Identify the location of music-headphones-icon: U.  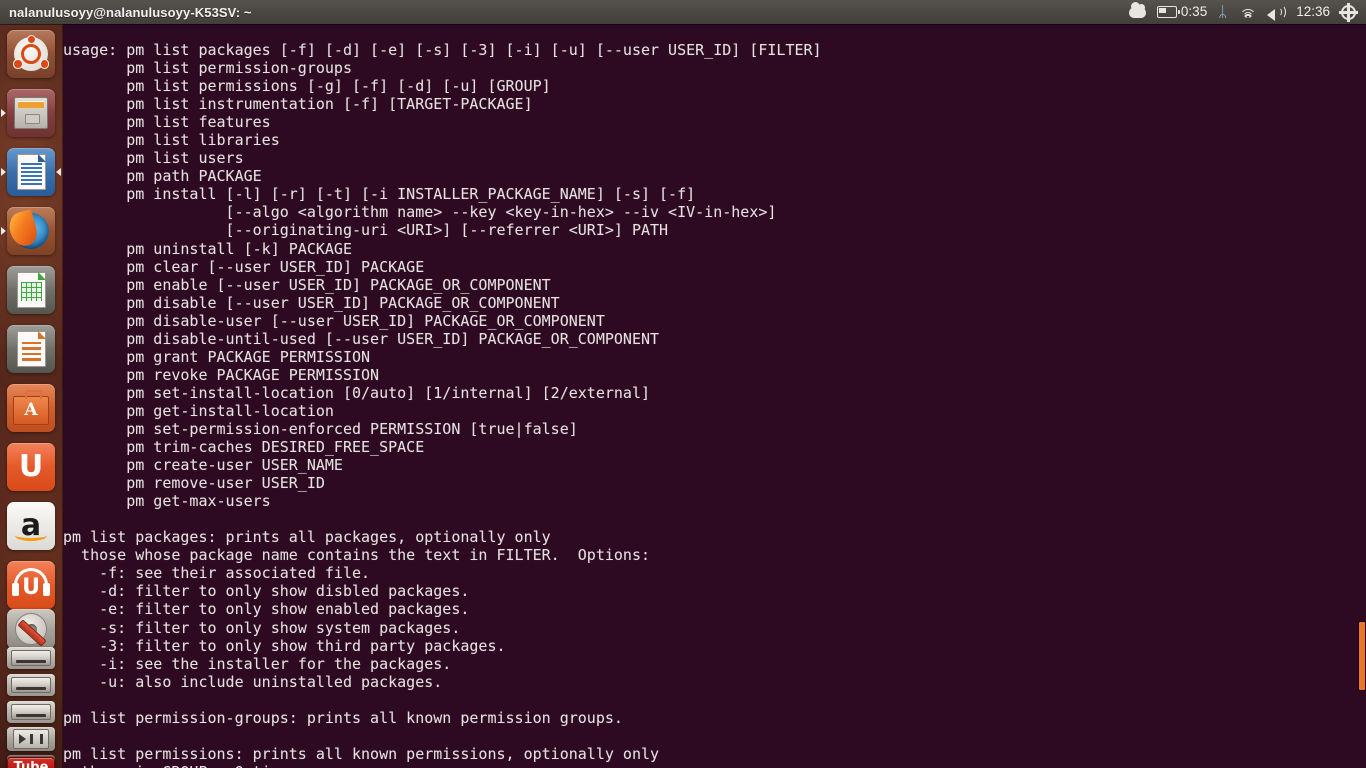
(31, 584).